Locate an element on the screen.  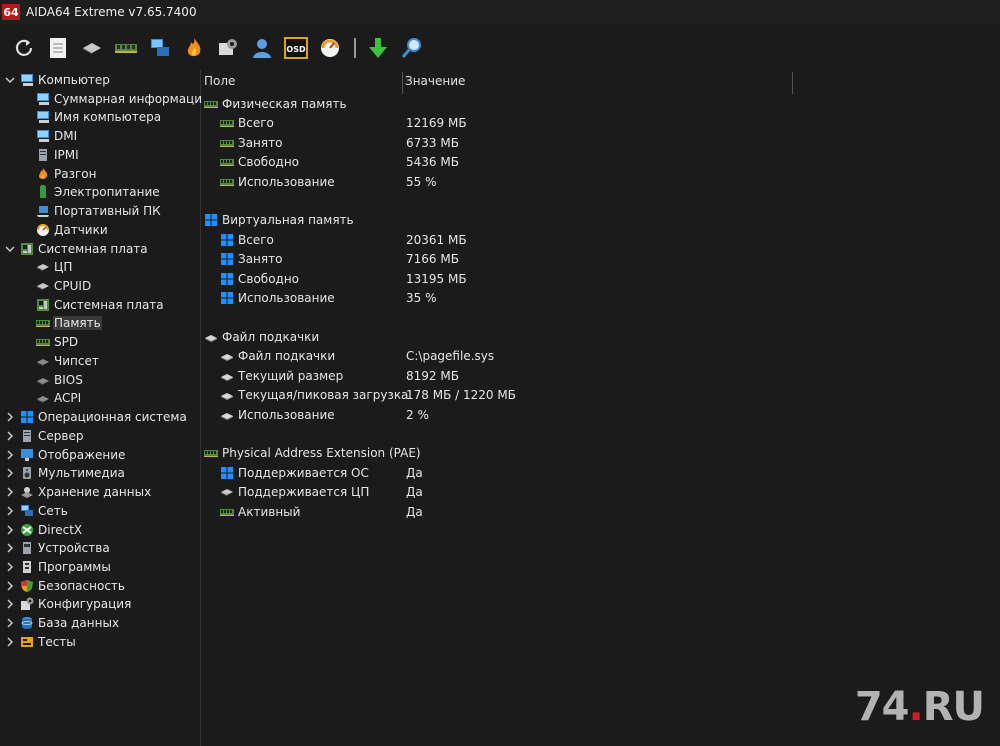
tree-item: Сеть is located at coordinates (36, 511).